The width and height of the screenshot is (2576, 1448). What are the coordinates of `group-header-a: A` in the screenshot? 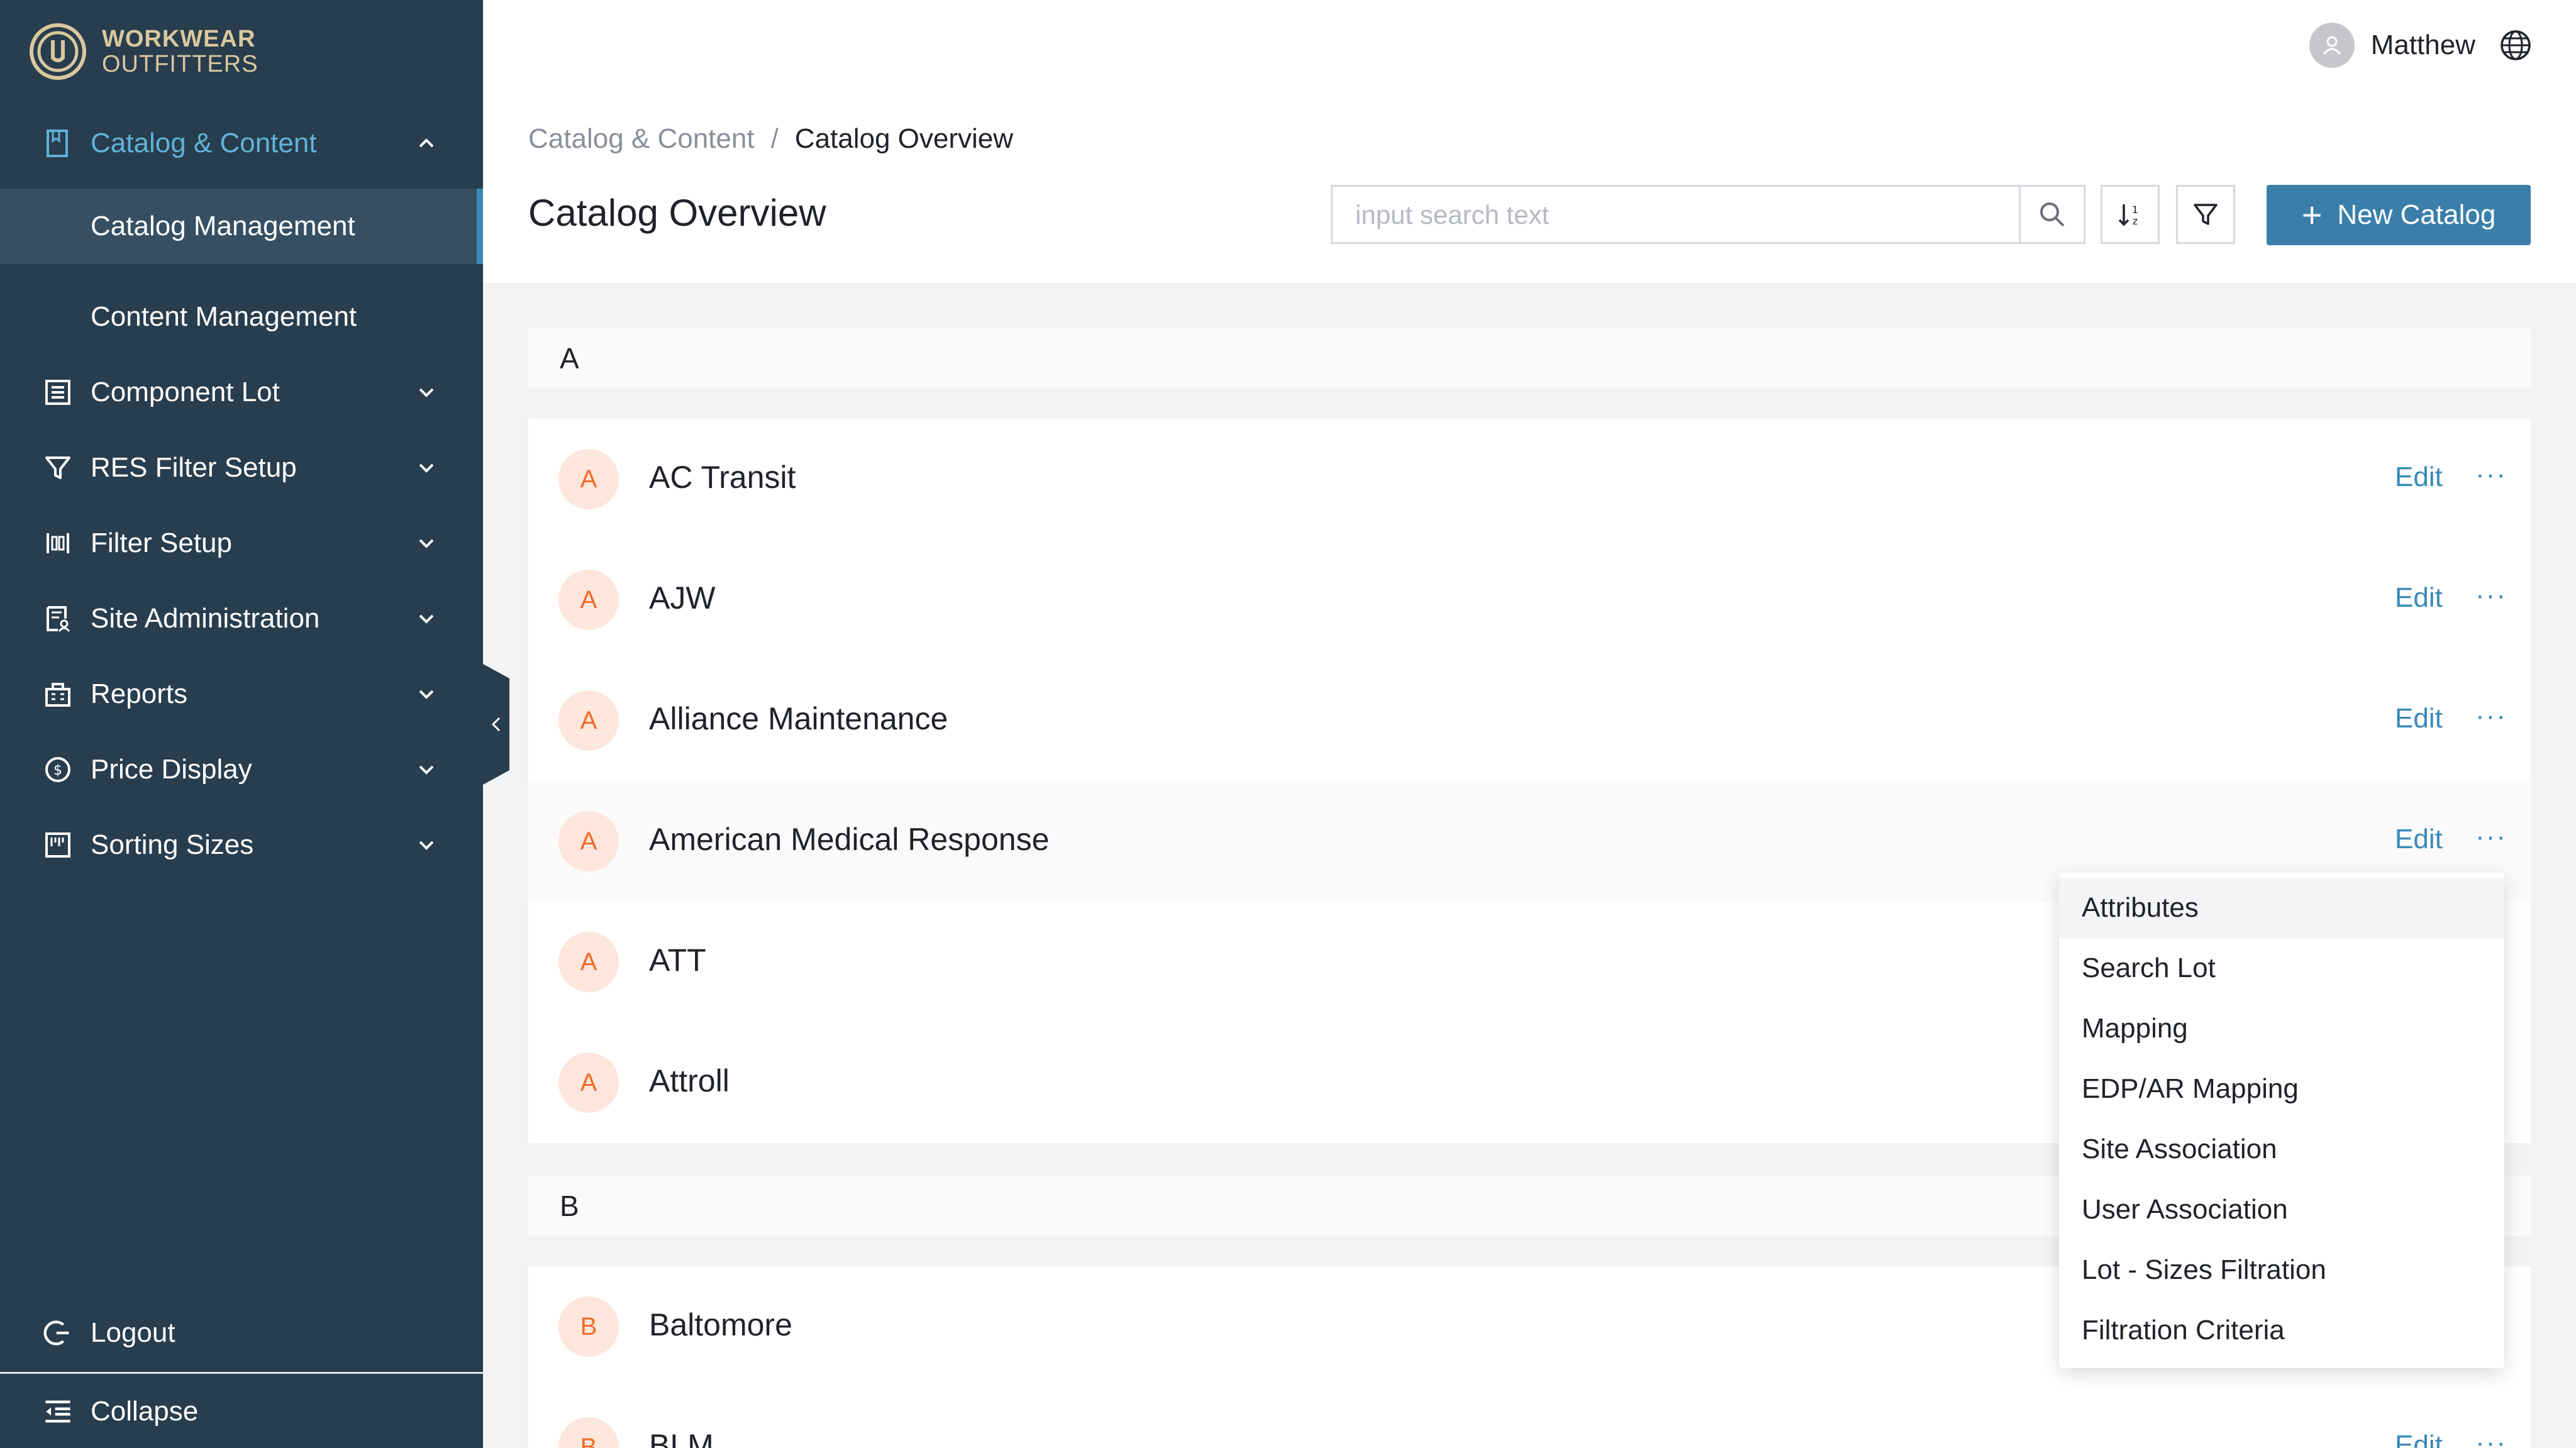 It's located at (1529, 358).